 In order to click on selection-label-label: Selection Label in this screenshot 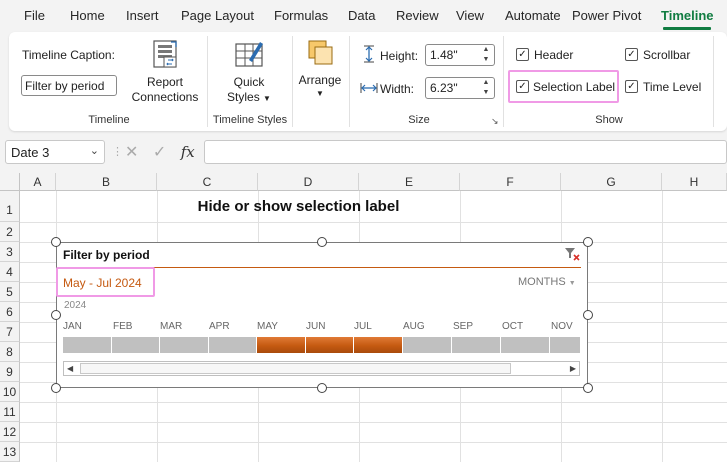, I will do `click(574, 87)`.